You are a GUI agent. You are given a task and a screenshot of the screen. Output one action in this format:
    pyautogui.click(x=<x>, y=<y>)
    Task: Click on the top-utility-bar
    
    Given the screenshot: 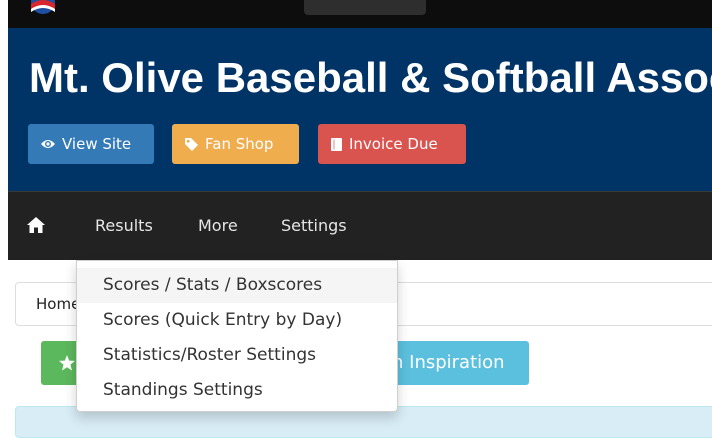 What is the action you would take?
    pyautogui.click(x=360, y=14)
    